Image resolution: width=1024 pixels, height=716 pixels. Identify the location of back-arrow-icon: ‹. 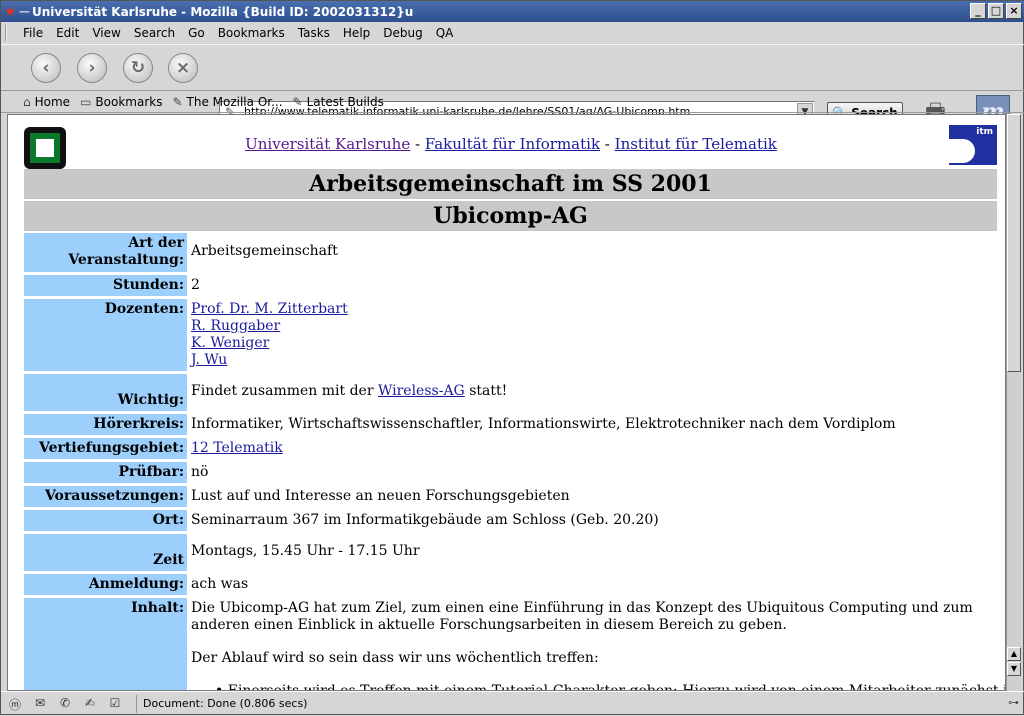
(46, 68).